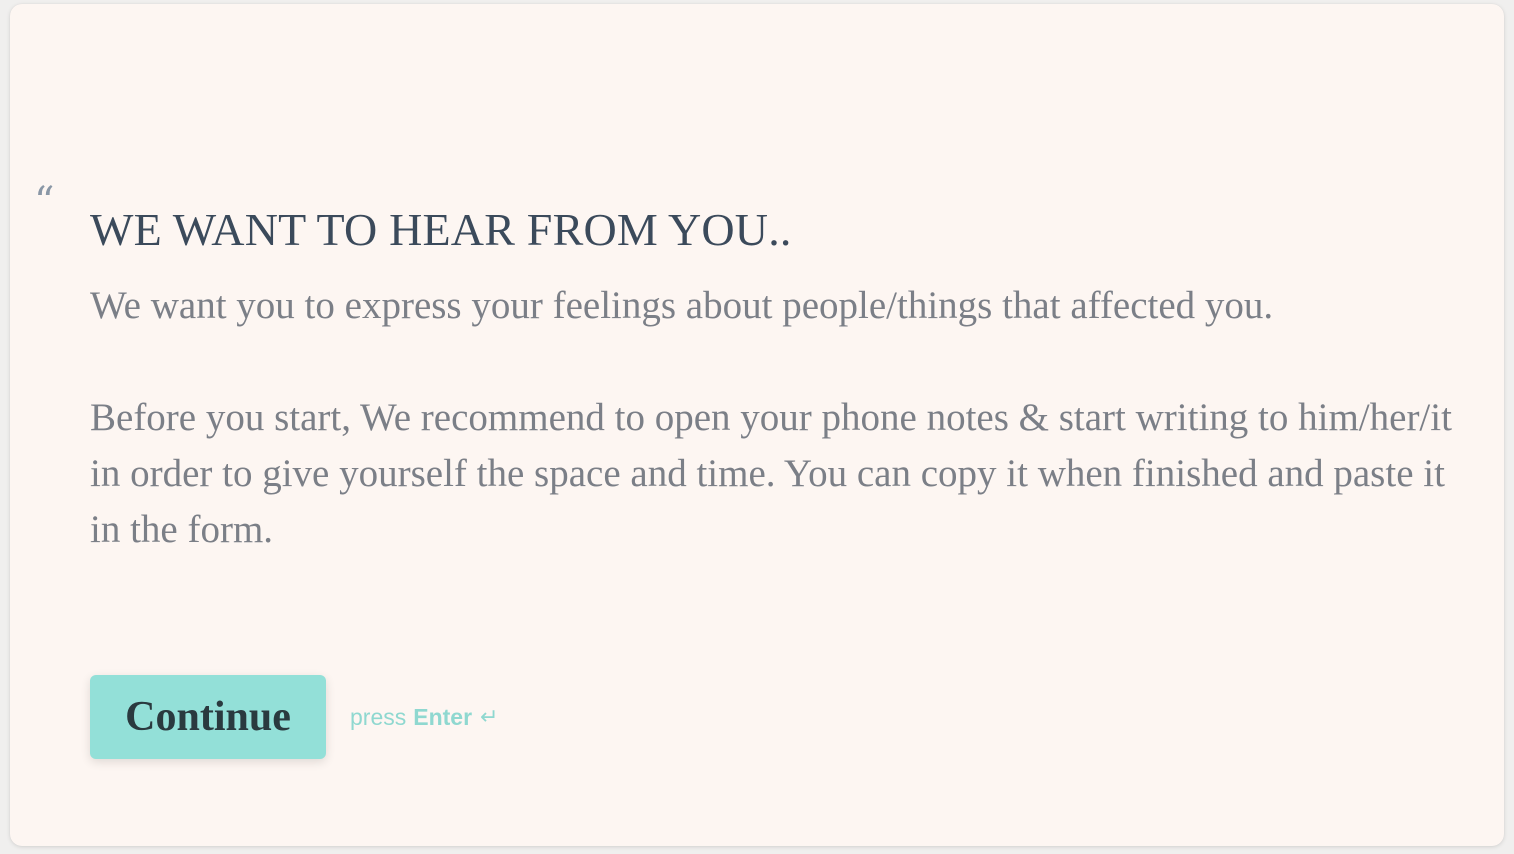  What do you see at coordinates (443, 716) in the screenshot?
I see `hint-key: Enter` at bounding box center [443, 716].